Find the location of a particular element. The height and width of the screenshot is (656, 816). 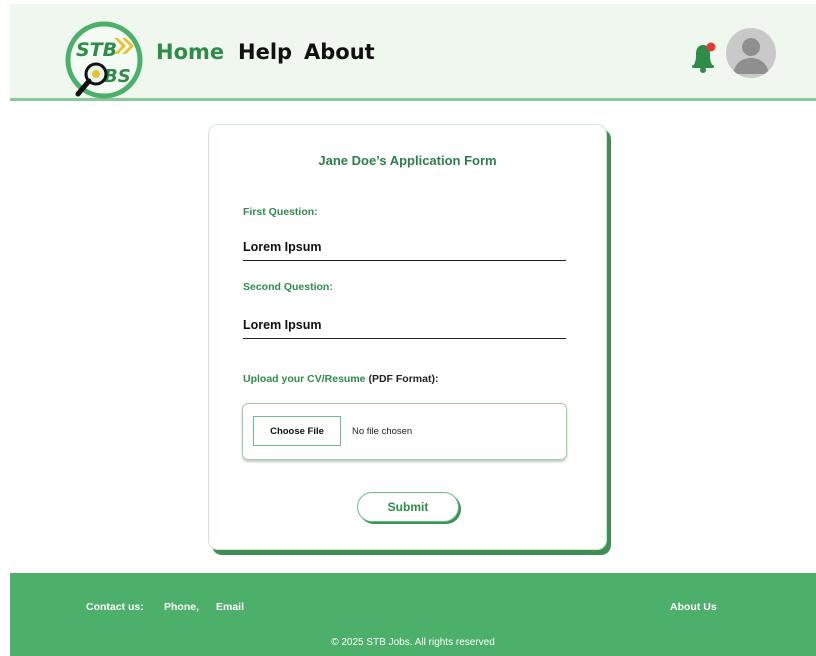

user-avatar is located at coordinates (751, 53).